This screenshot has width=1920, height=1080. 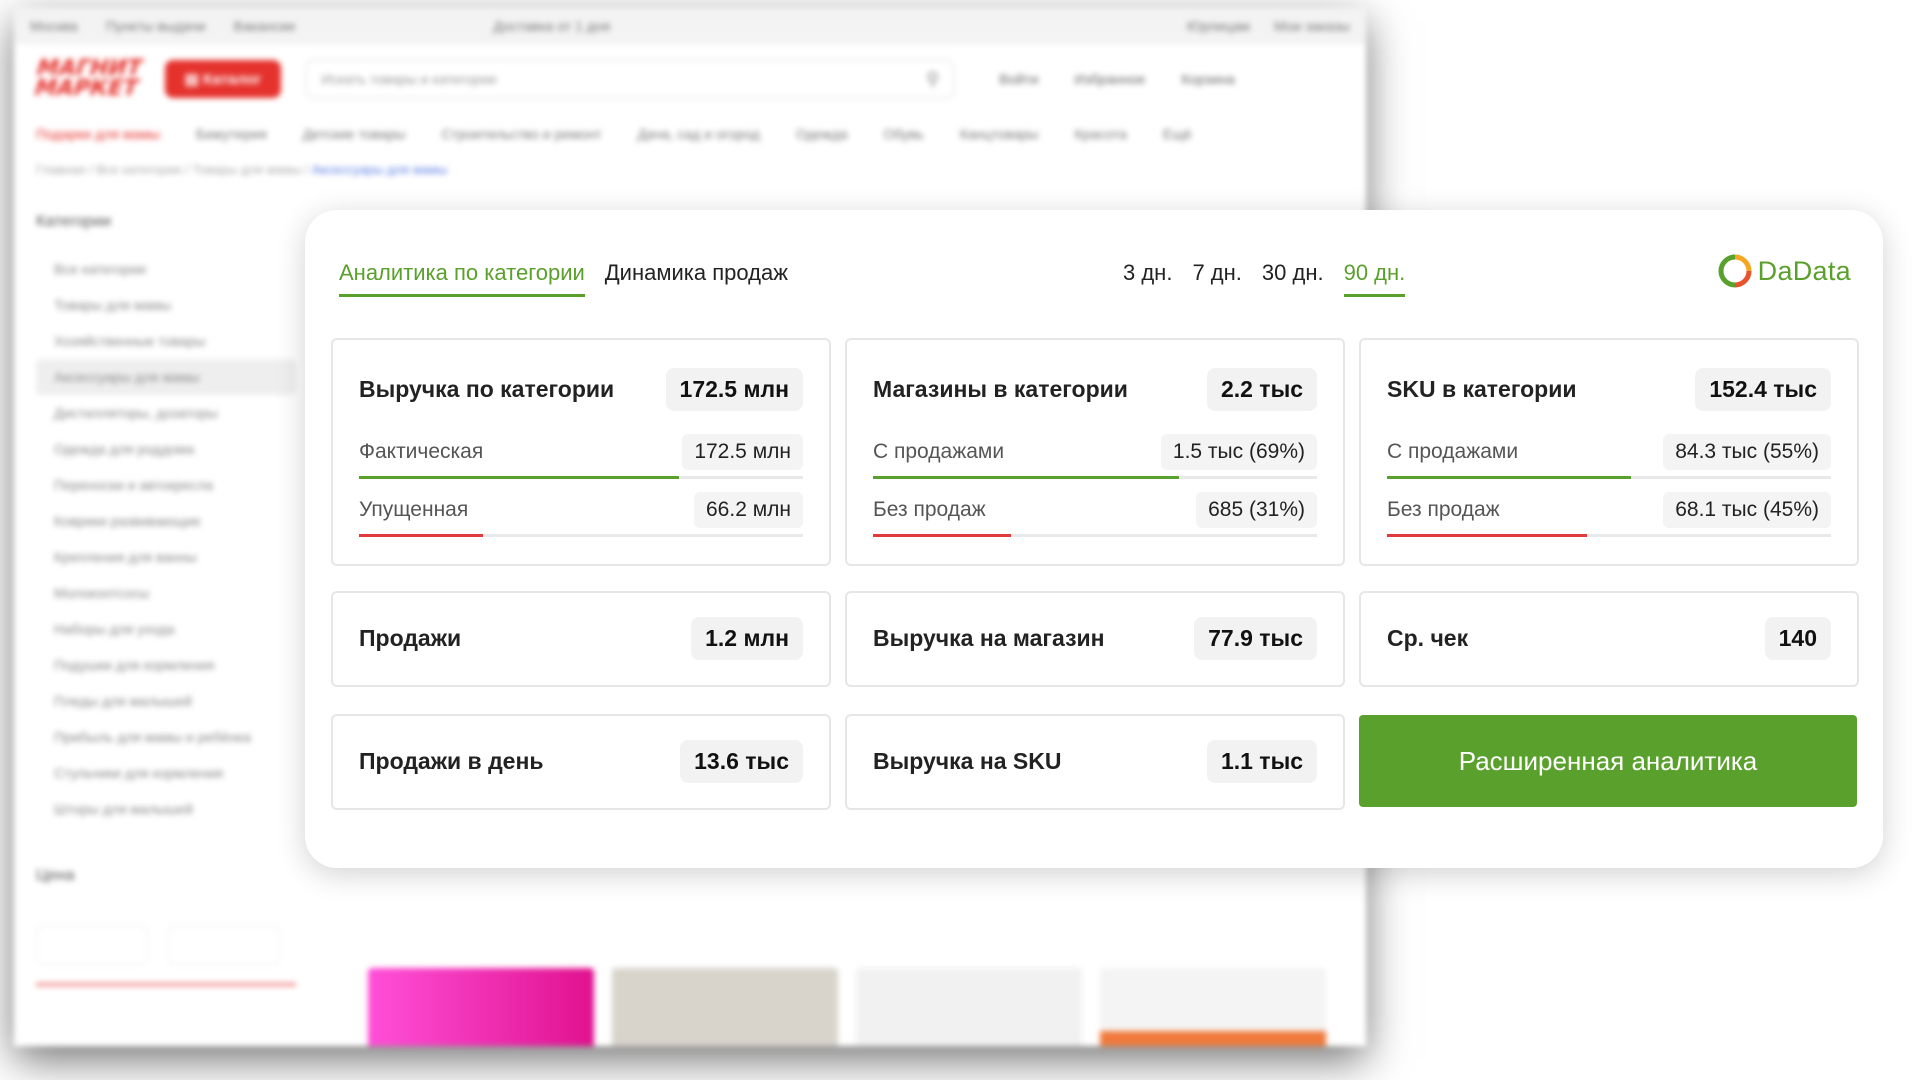 I want to click on revenue-per-sku-value: 1.1 тыс, so click(x=1261, y=761).